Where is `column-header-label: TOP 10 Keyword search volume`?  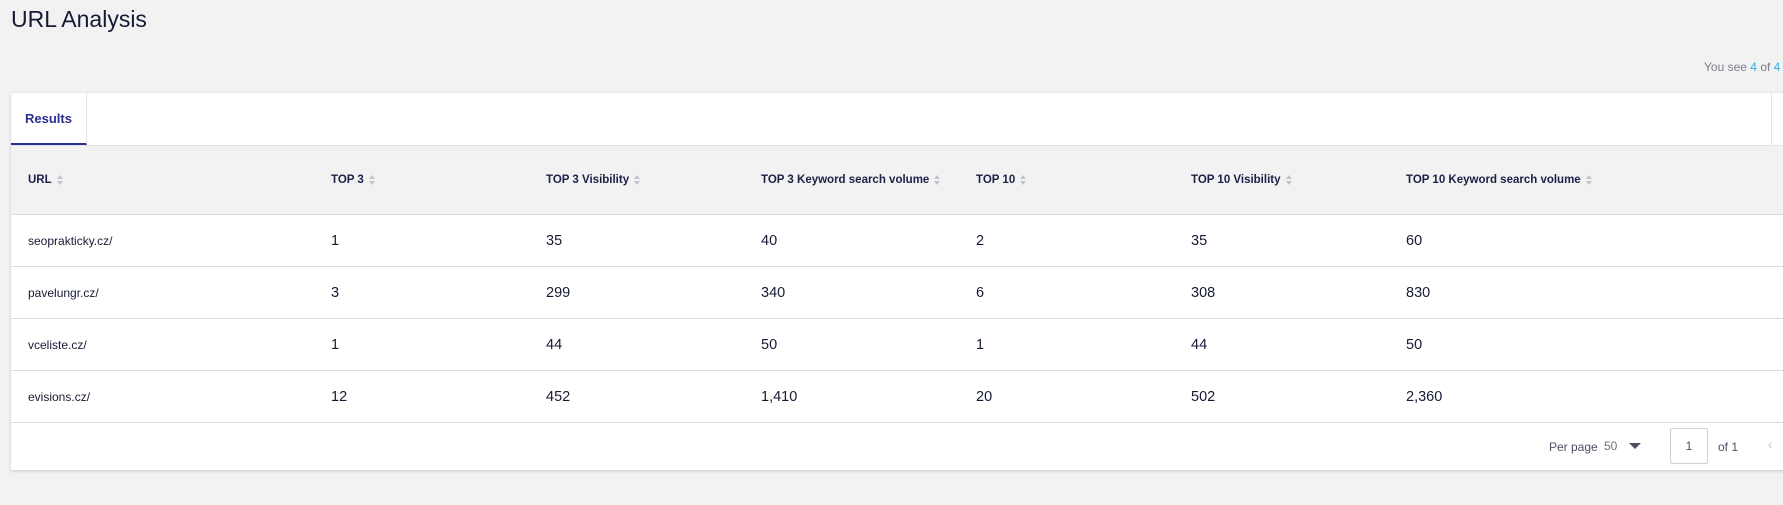 column-header-label: TOP 10 Keyword search volume is located at coordinates (1493, 180).